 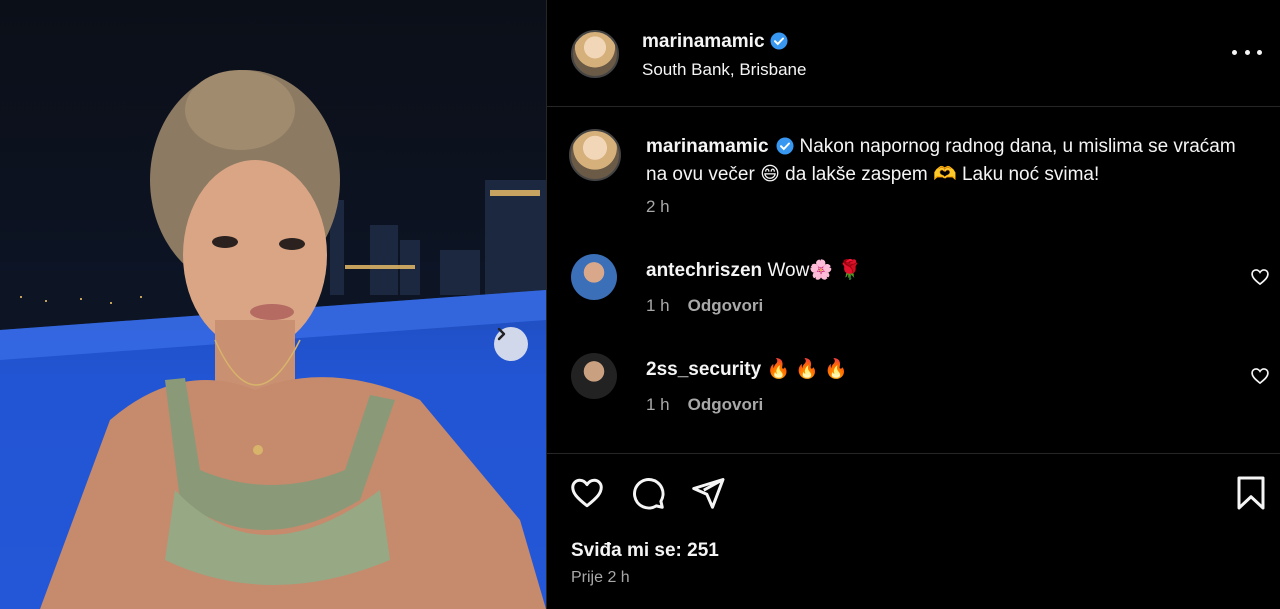 What do you see at coordinates (724, 70) in the screenshot?
I see `post-location: South Bank, Brisbane` at bounding box center [724, 70].